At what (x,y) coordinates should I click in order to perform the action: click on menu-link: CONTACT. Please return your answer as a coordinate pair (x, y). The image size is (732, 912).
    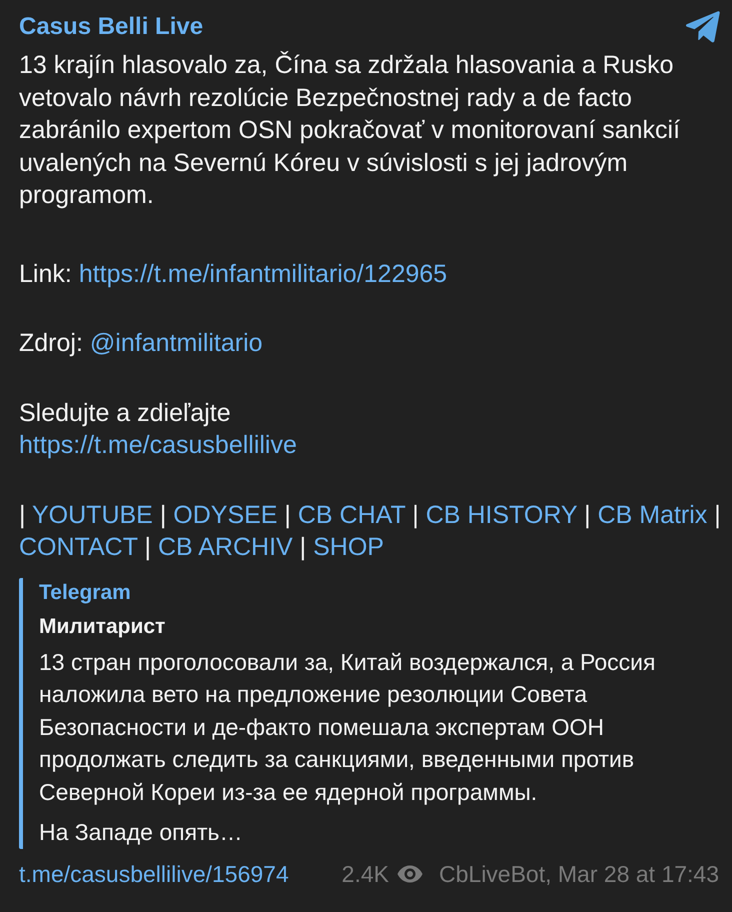
    Looking at the image, I should click on (78, 547).